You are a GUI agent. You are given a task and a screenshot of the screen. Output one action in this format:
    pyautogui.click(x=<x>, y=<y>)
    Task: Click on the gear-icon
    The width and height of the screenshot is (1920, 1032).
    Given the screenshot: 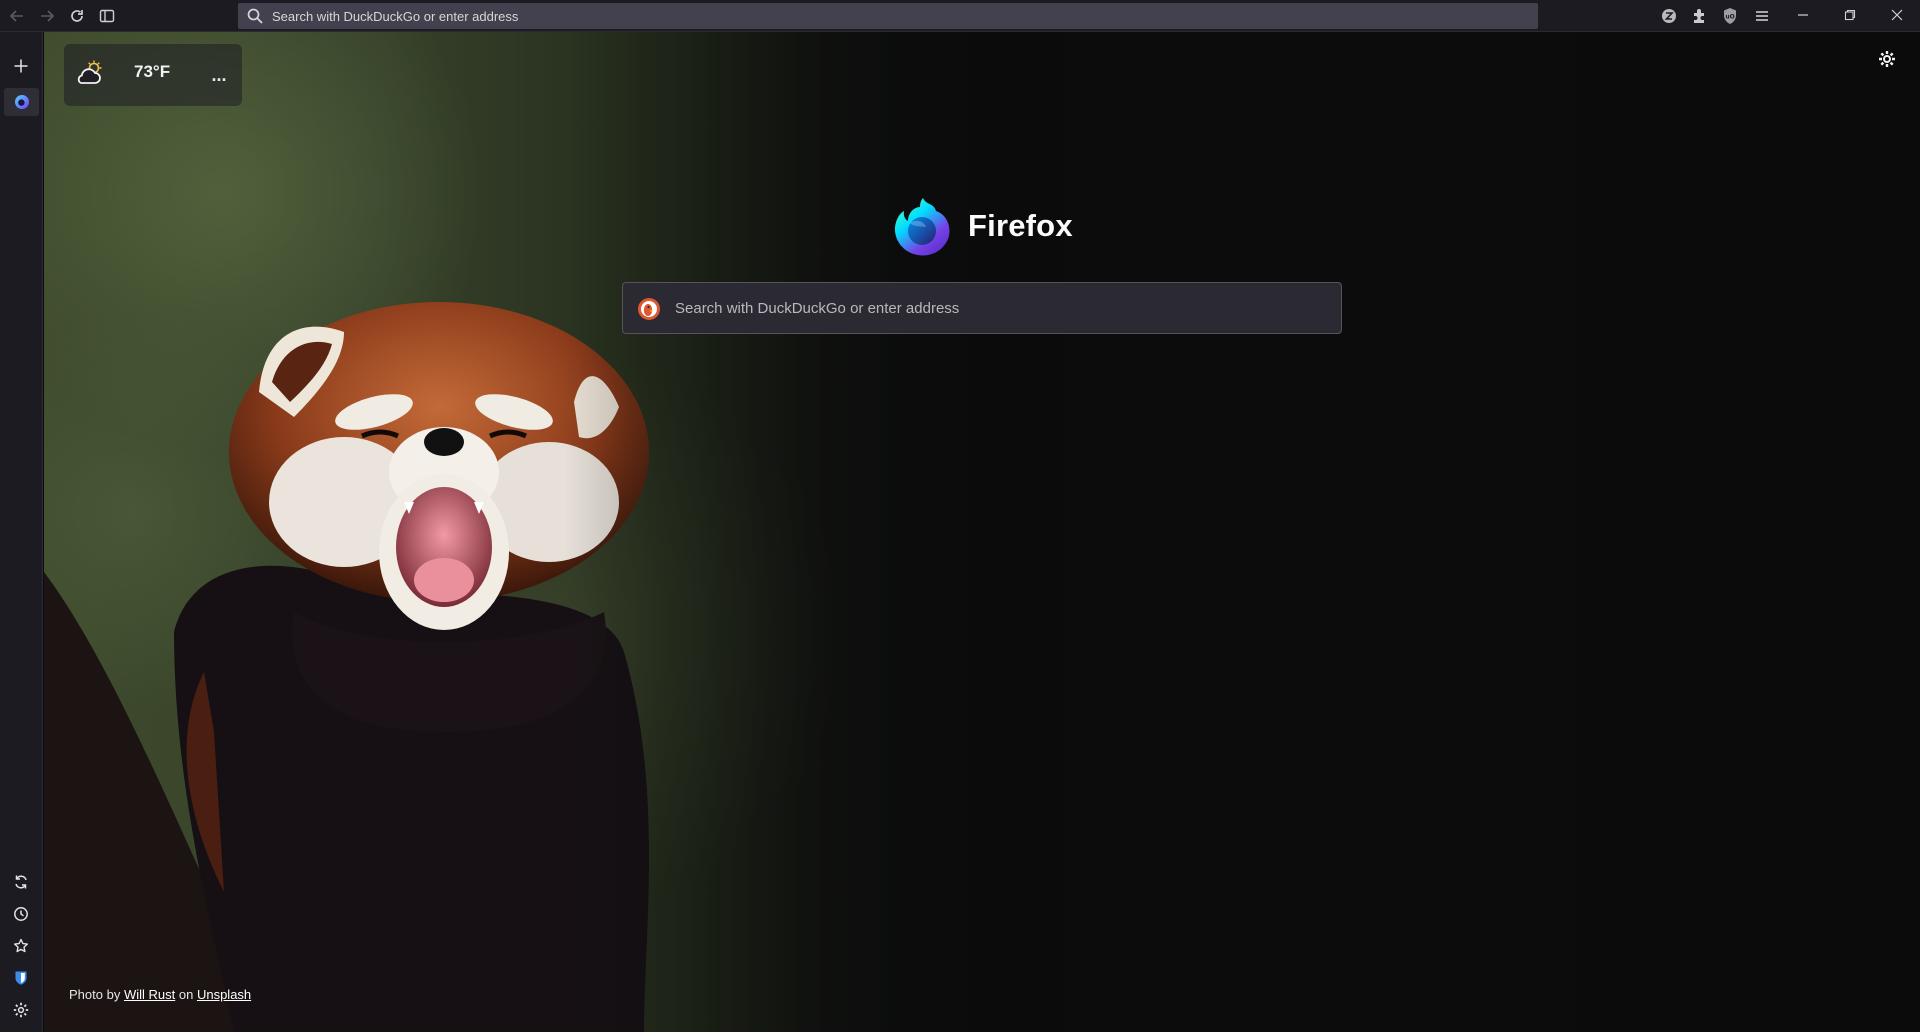 What is the action you would take?
    pyautogui.click(x=1887, y=59)
    